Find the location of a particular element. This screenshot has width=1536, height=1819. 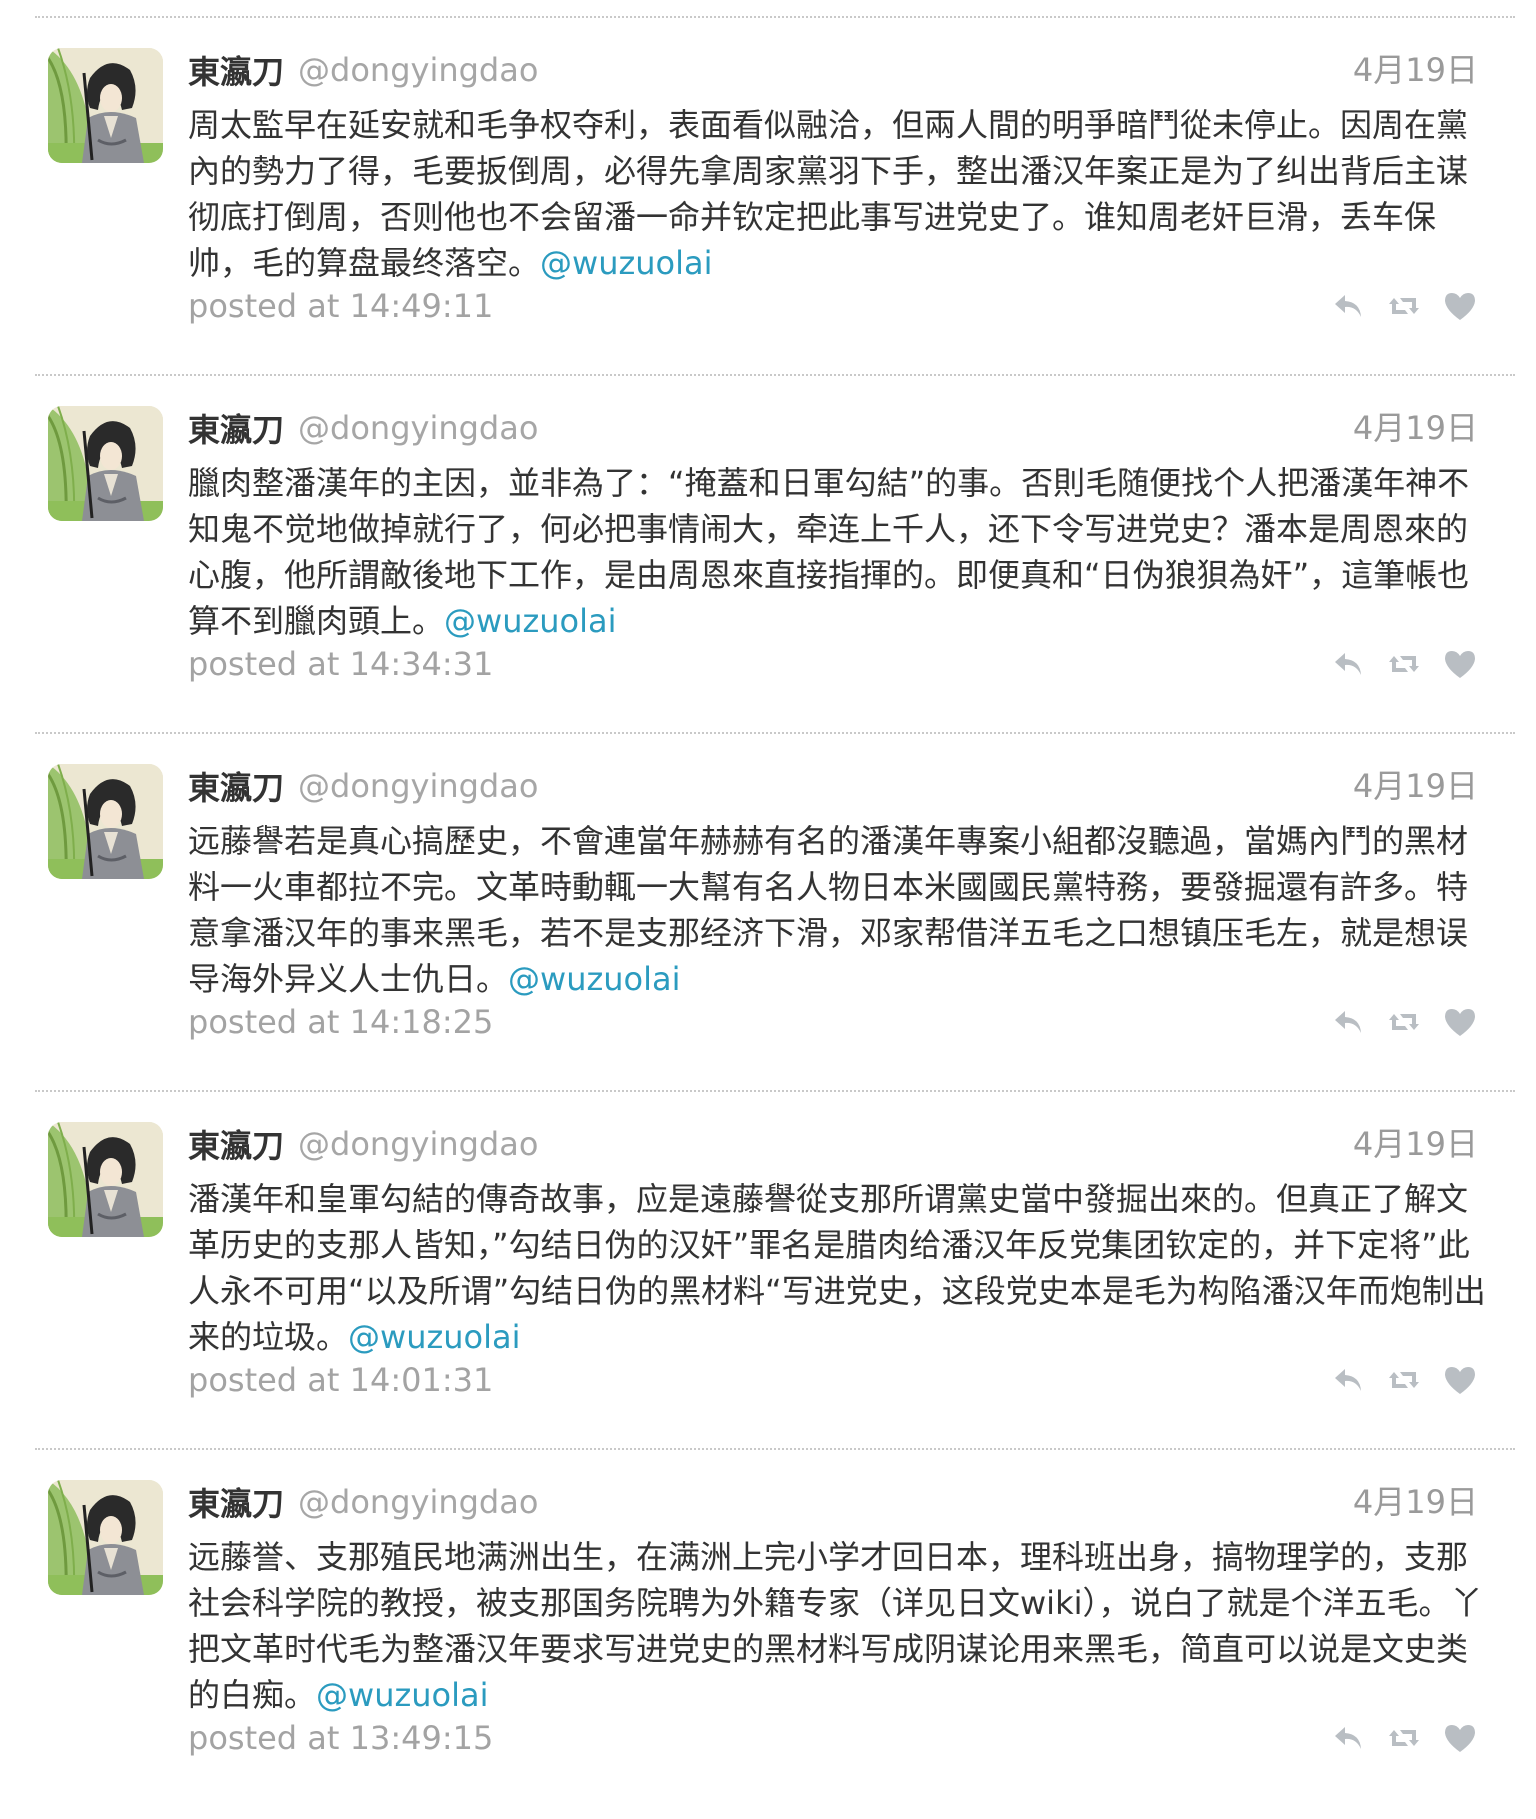

posted-time: posted at 13:49:15 is located at coordinates (341, 1738).